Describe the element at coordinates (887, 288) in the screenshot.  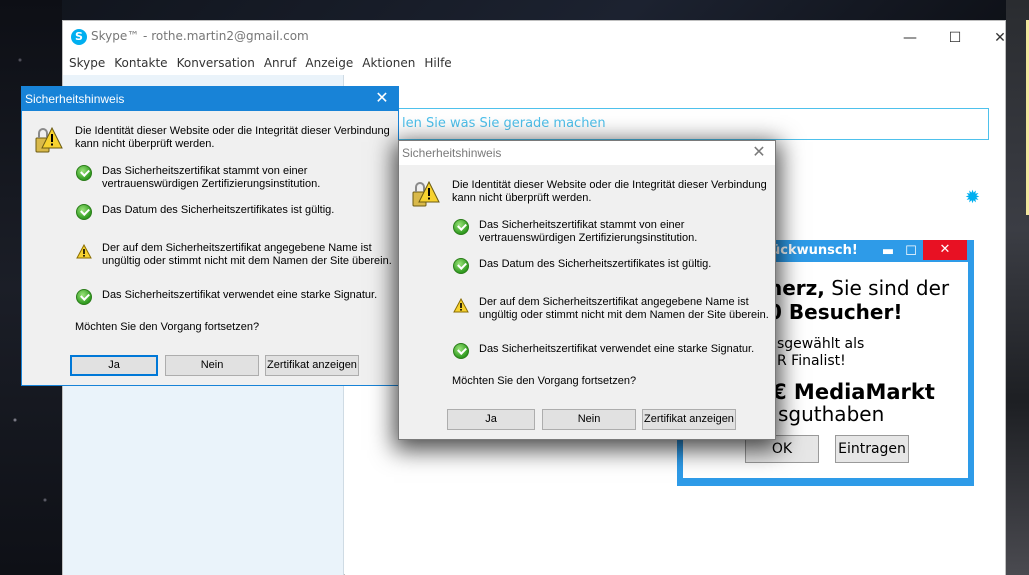
I see `congrats-line-1-rest: Sie sind der` at that location.